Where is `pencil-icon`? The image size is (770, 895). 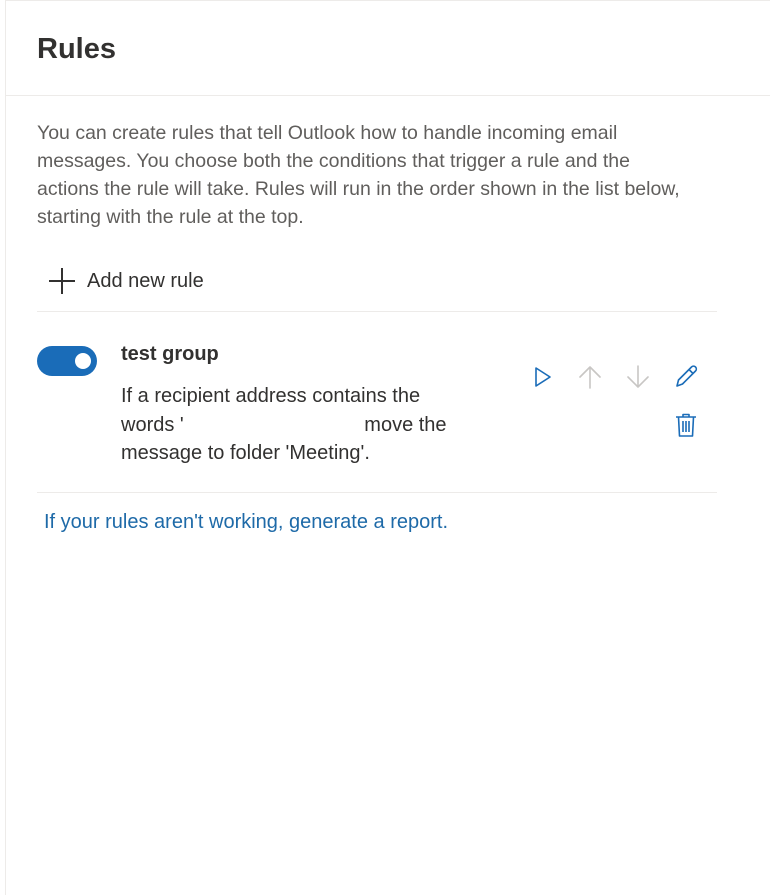 pencil-icon is located at coordinates (687, 376).